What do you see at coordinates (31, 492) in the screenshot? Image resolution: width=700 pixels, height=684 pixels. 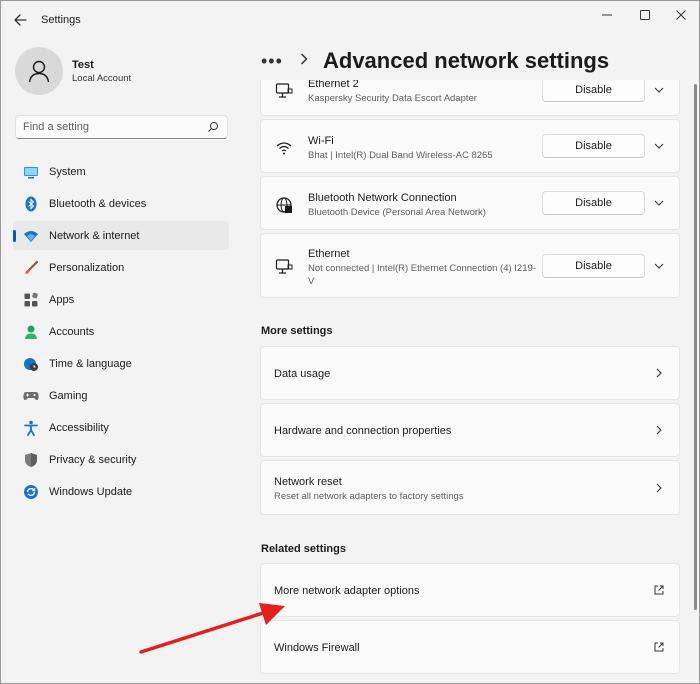 I see `update-icon` at bounding box center [31, 492].